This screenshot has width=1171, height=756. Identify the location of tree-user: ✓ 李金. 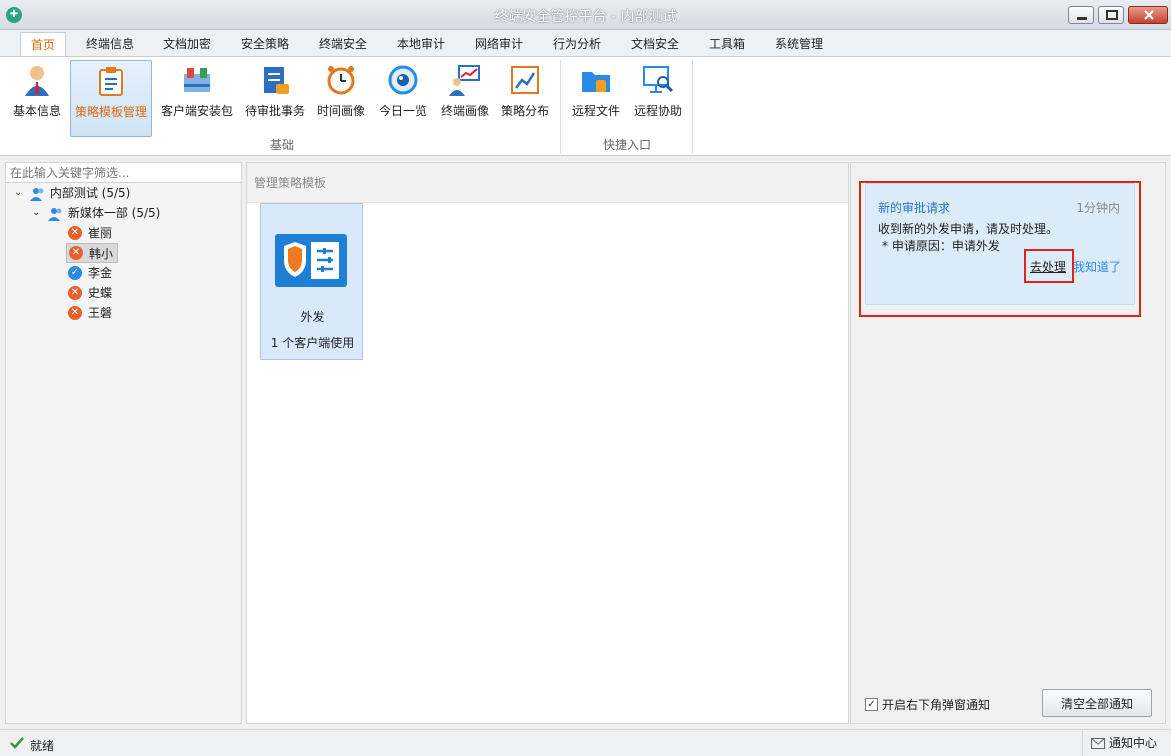
(98, 273).